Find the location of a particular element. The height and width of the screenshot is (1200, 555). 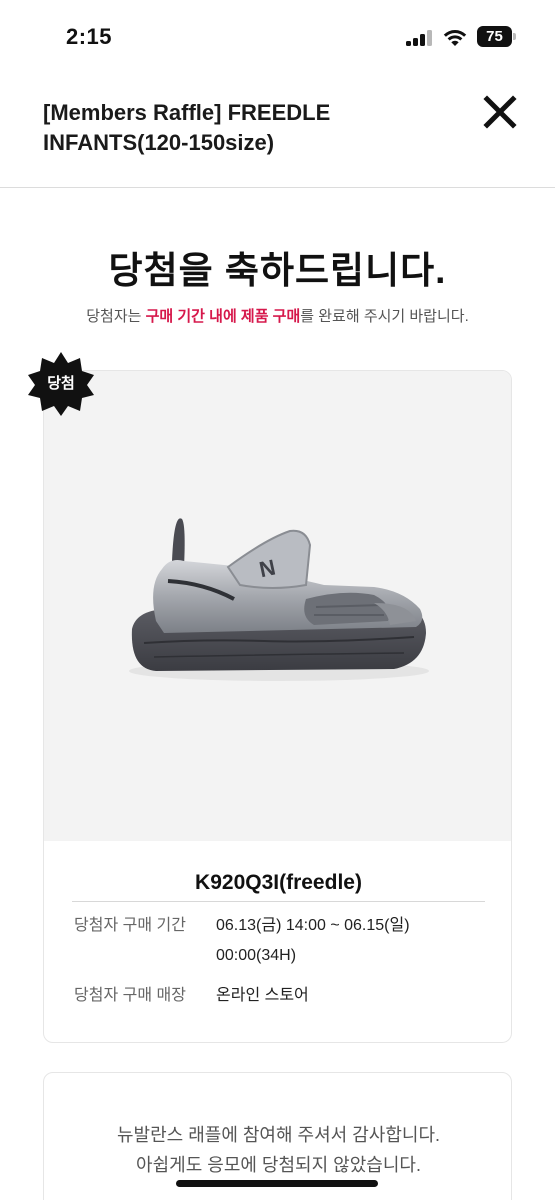

wifi-icon is located at coordinates (455, 38).